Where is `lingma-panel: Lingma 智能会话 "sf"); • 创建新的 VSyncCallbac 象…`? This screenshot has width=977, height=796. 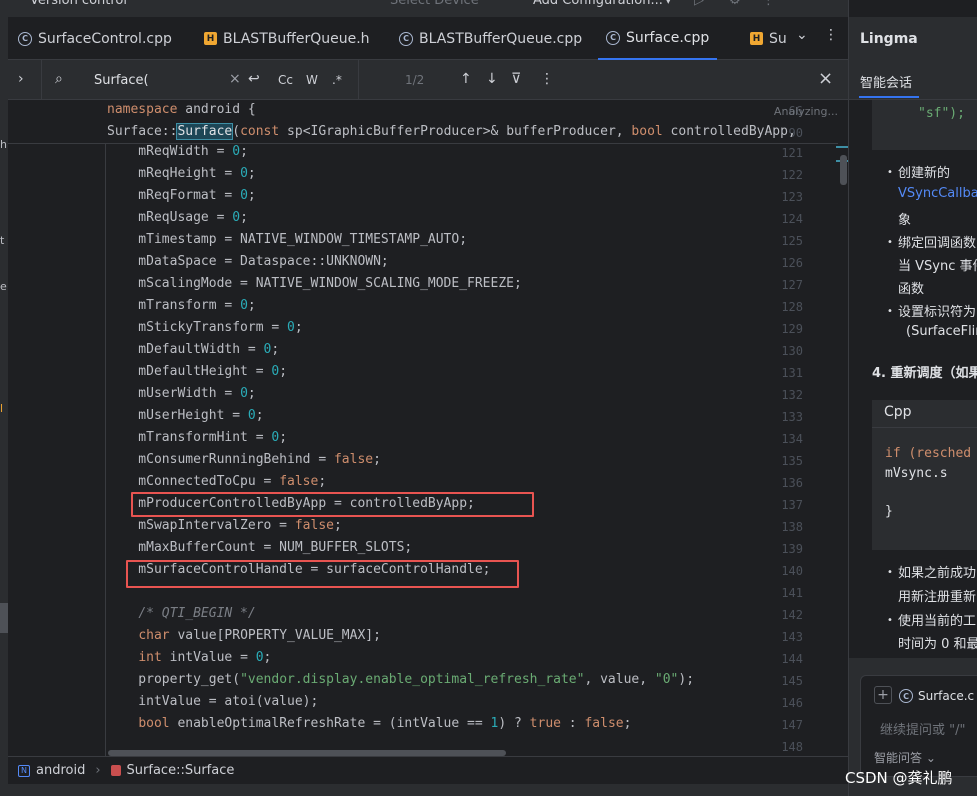 lingma-panel: Lingma 智能会话 "sf"); • 创建新的 VSyncCallbac 象… is located at coordinates (913, 406).